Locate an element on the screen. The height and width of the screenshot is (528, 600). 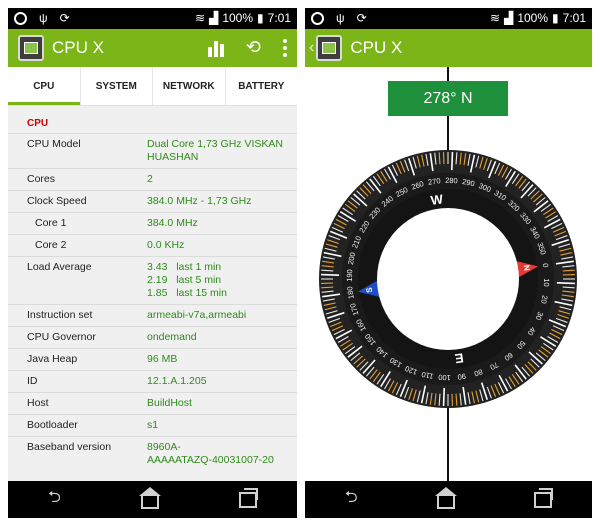
compass-degree-label: 10 is located at coordinates (546, 282).